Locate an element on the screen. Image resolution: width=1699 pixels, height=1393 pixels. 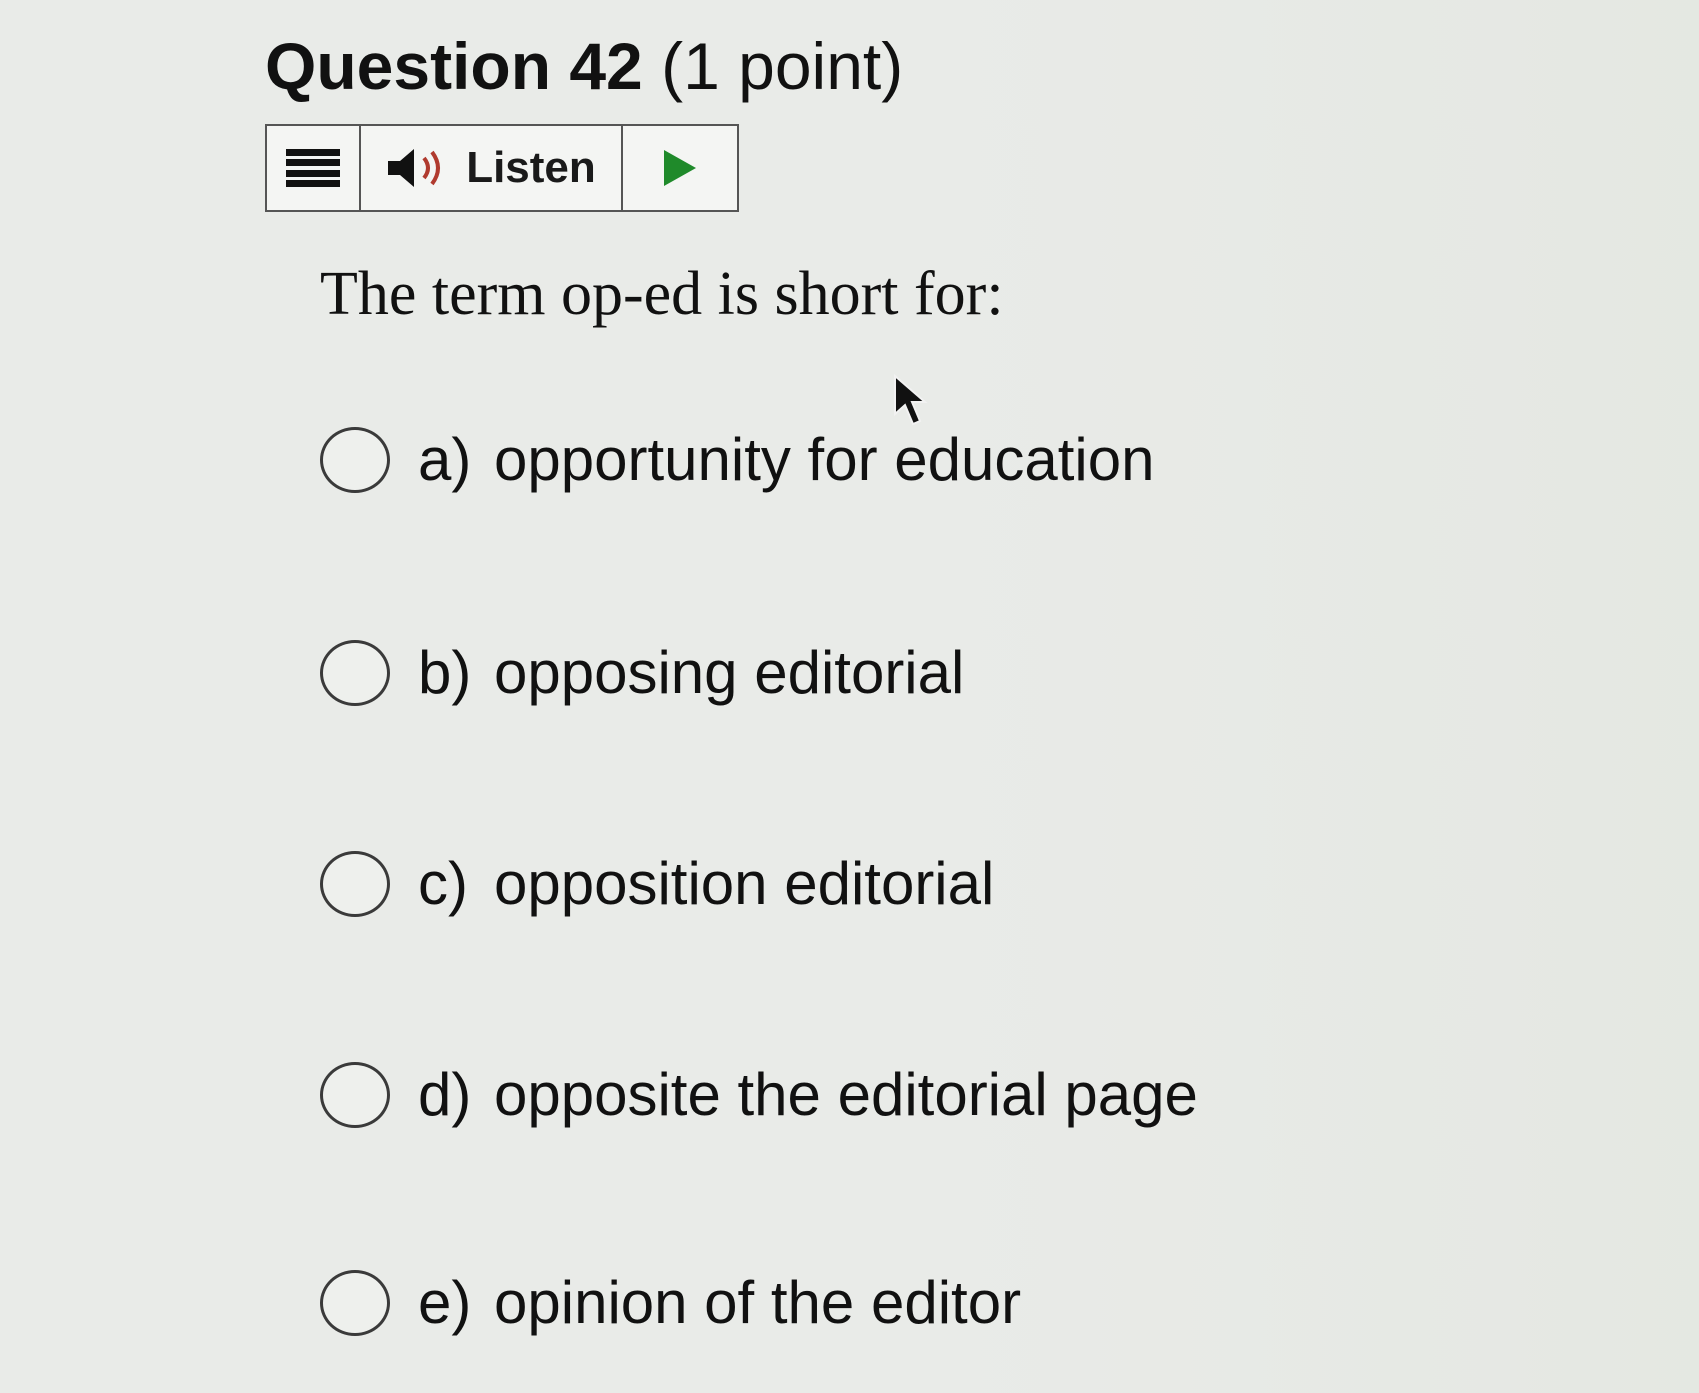
option-d: d) opposite the editorial page is located at coordinates (759, 1095).